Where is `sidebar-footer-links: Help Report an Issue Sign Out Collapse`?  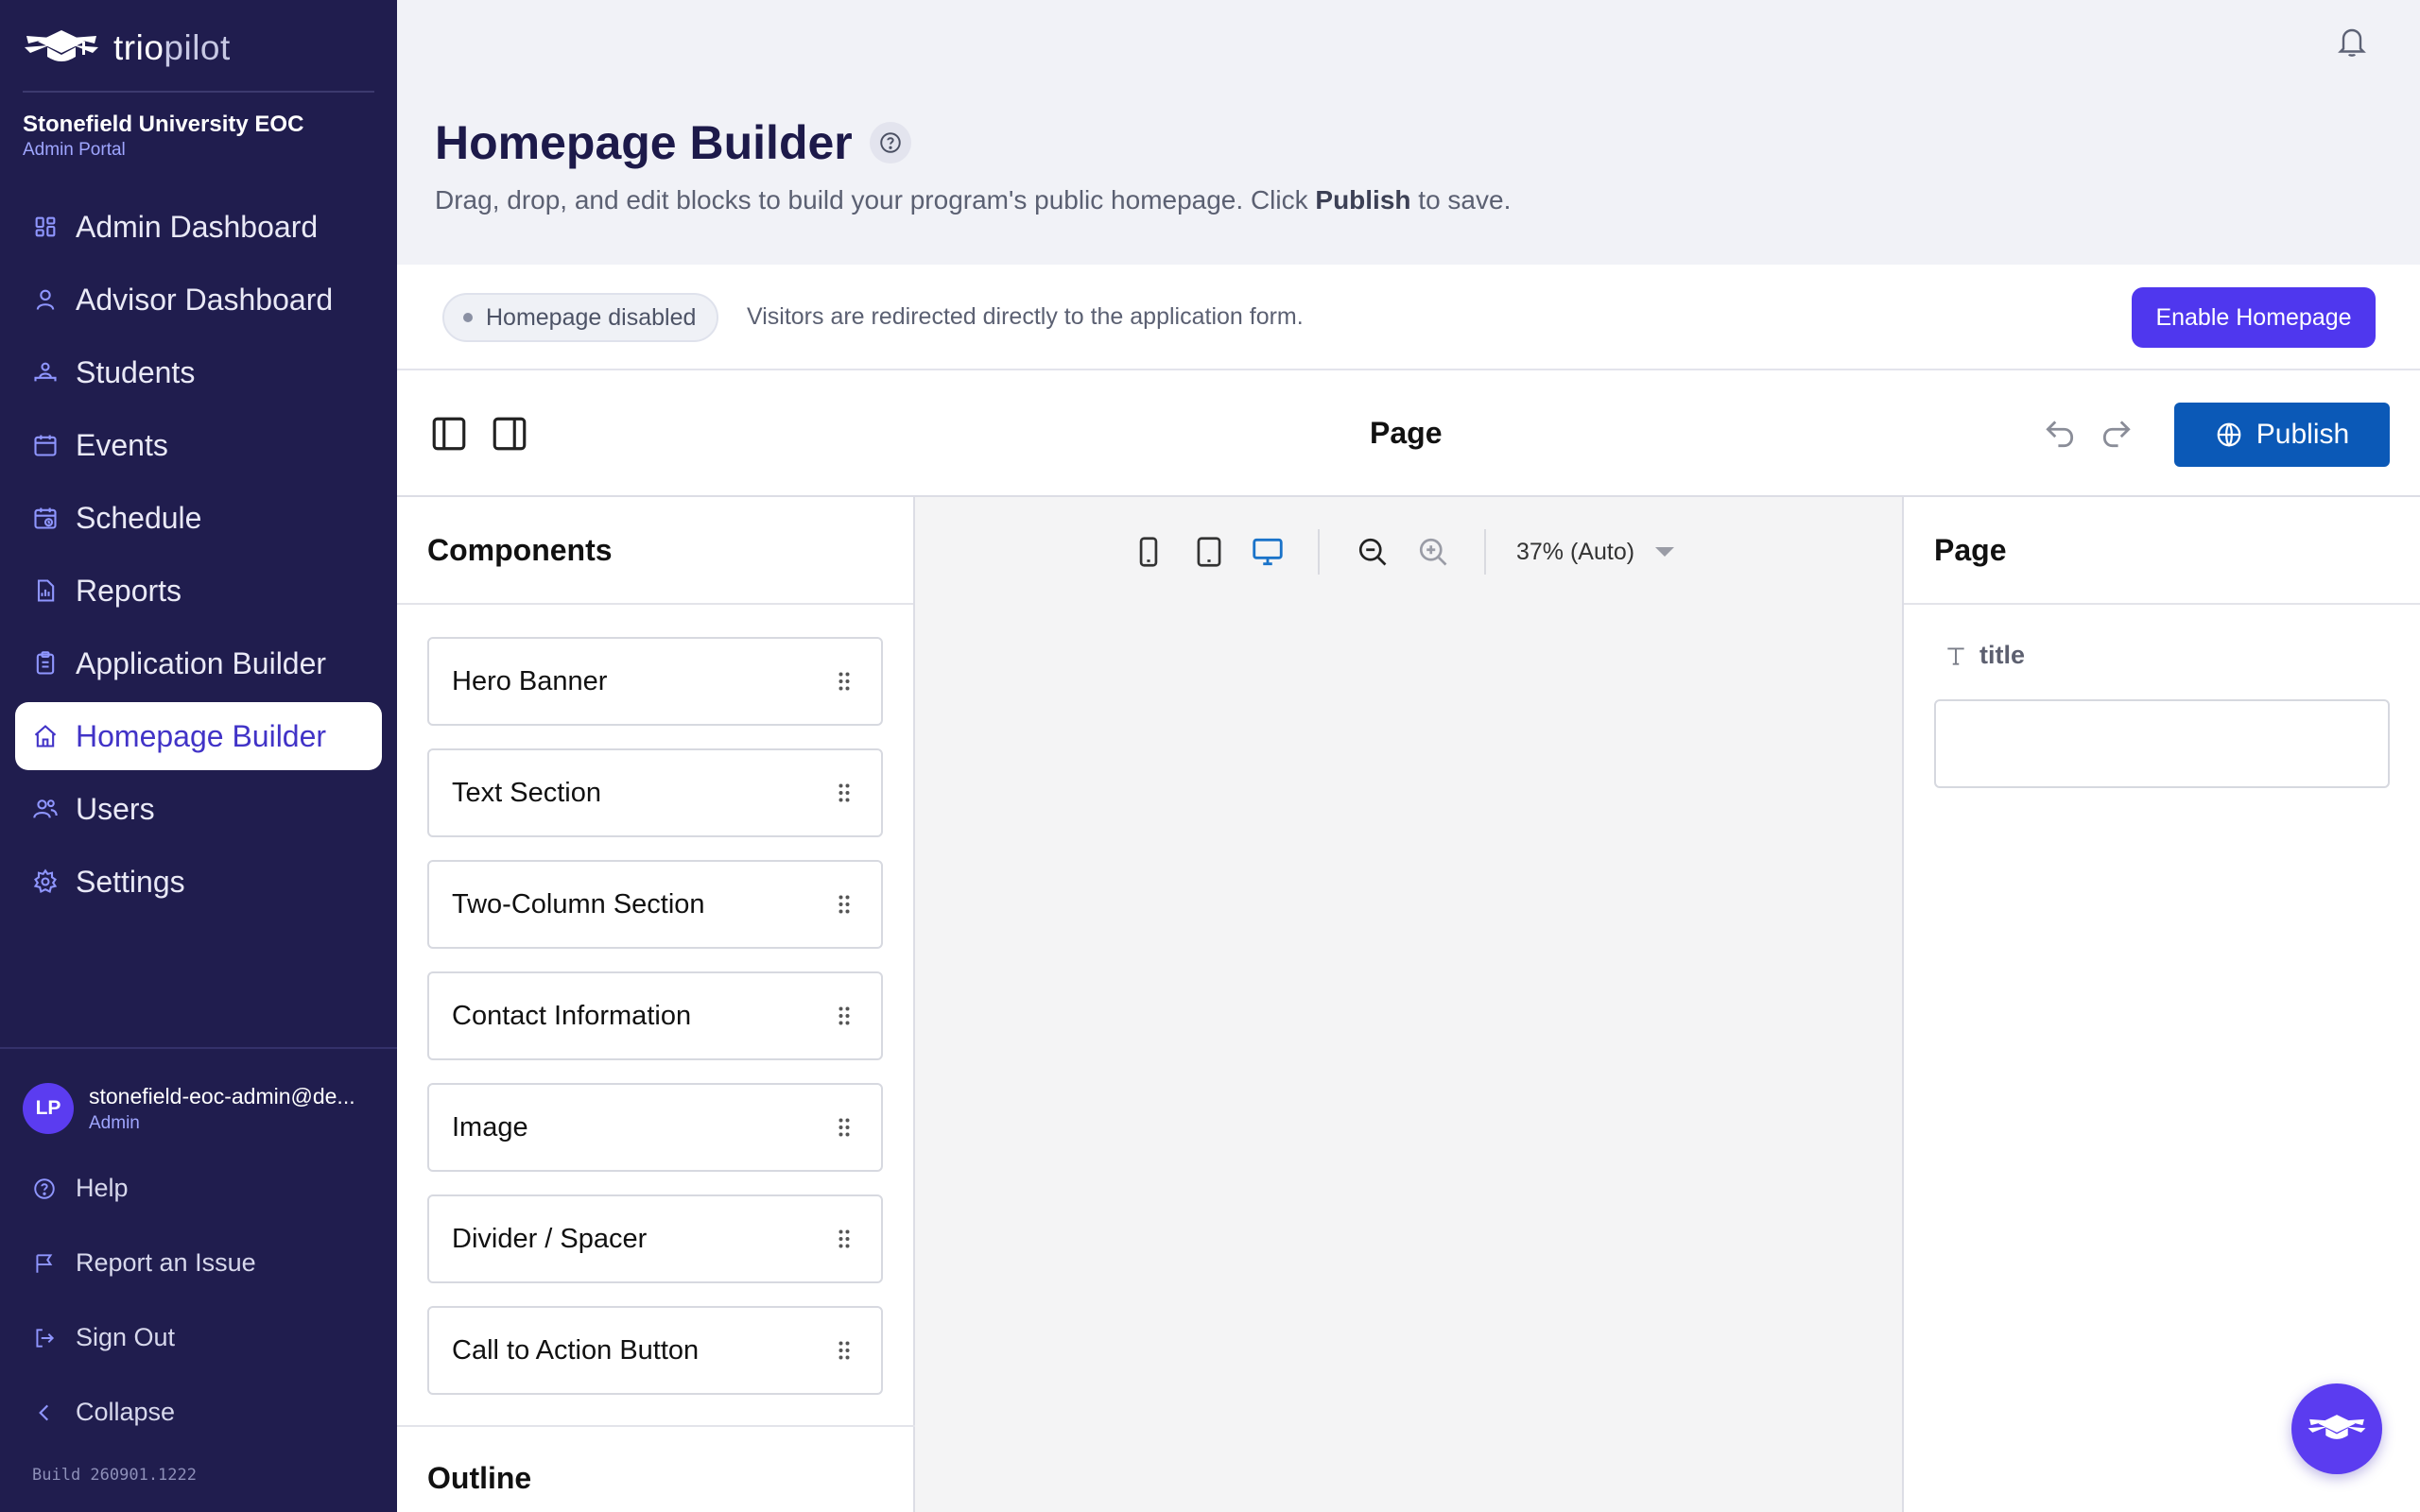
sidebar-footer-links: Help Report an Issue Sign Out Collapse is located at coordinates (198, 1300).